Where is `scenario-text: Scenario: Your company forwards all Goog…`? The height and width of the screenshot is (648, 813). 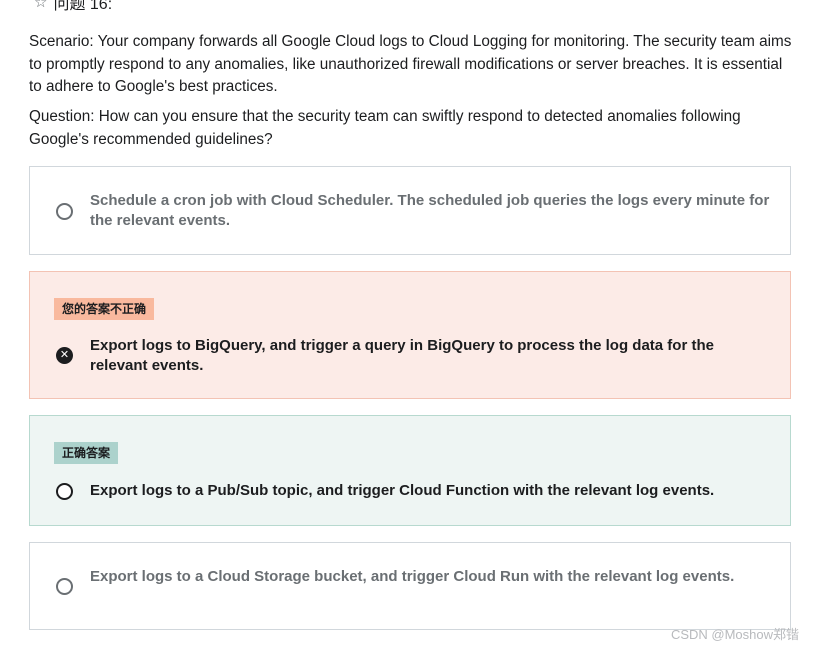
scenario-text: Scenario: Your company forwards all Goog… is located at coordinates (410, 64).